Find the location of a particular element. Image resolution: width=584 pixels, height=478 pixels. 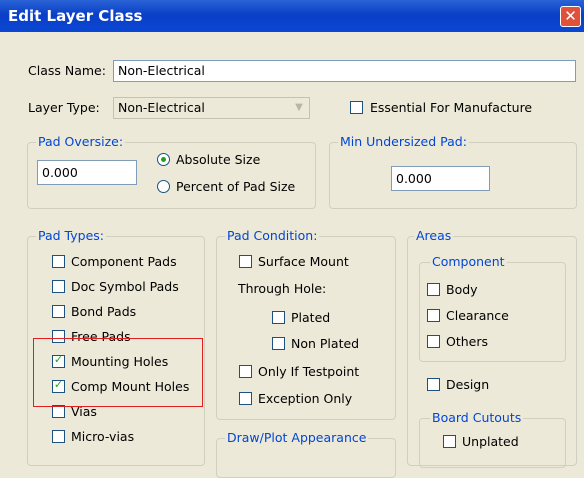

body-checkbox is located at coordinates (433, 289).